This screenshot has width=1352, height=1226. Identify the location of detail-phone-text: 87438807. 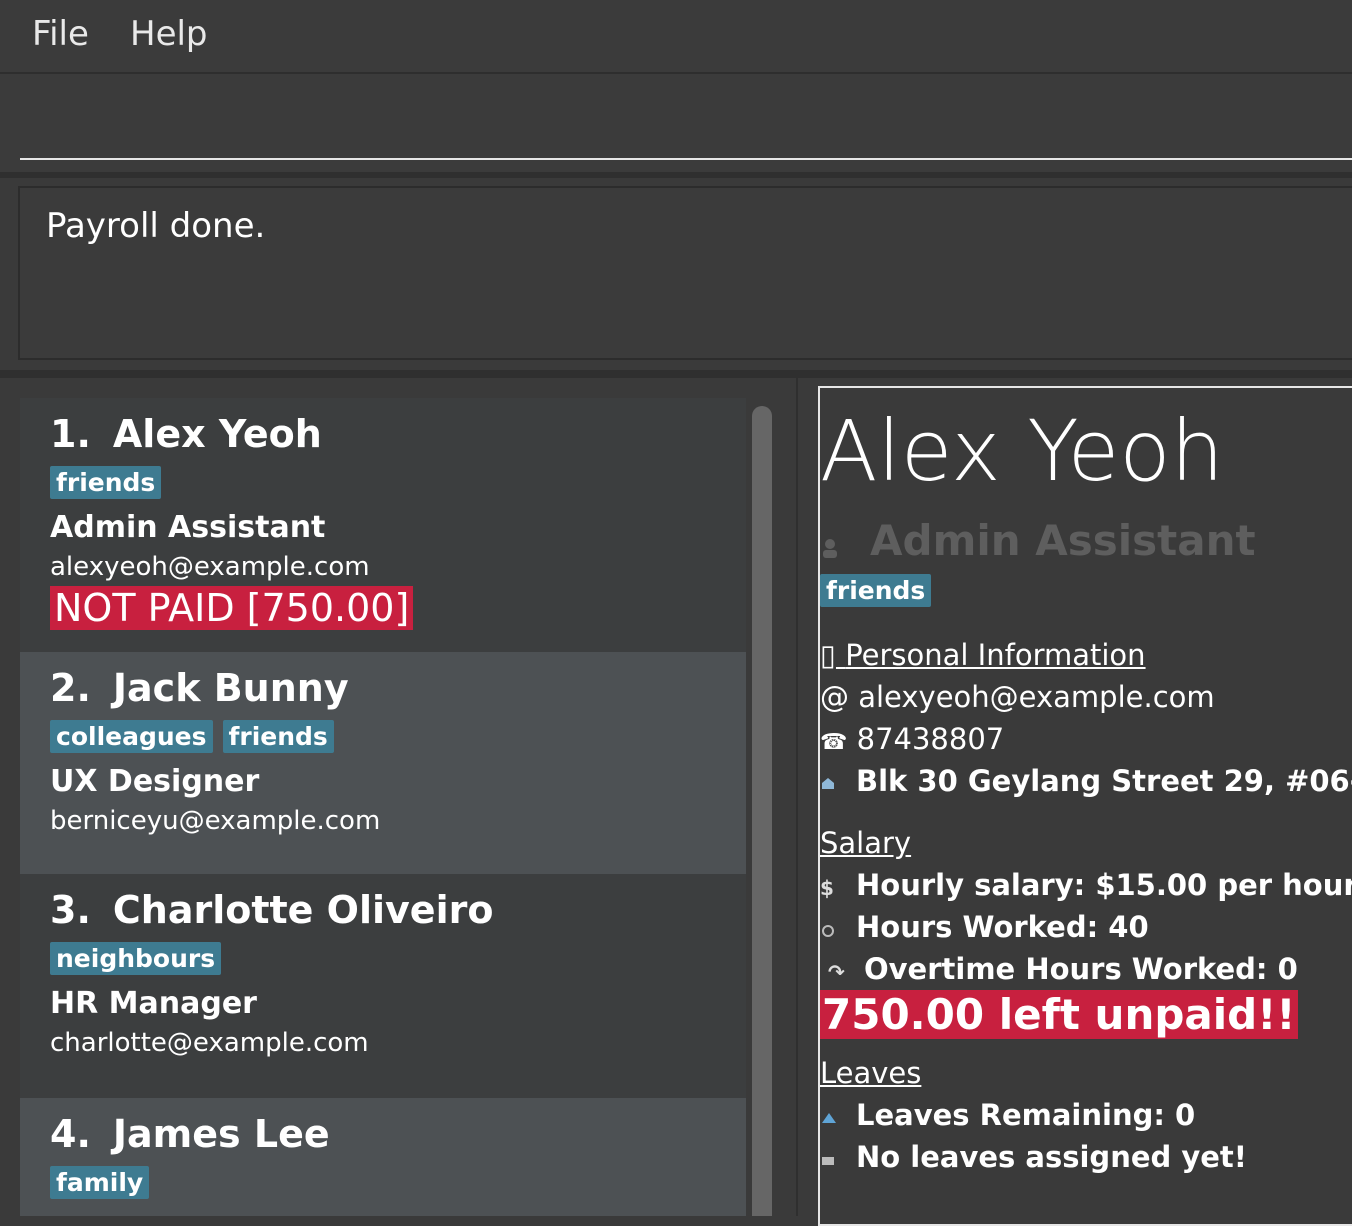
(930, 739).